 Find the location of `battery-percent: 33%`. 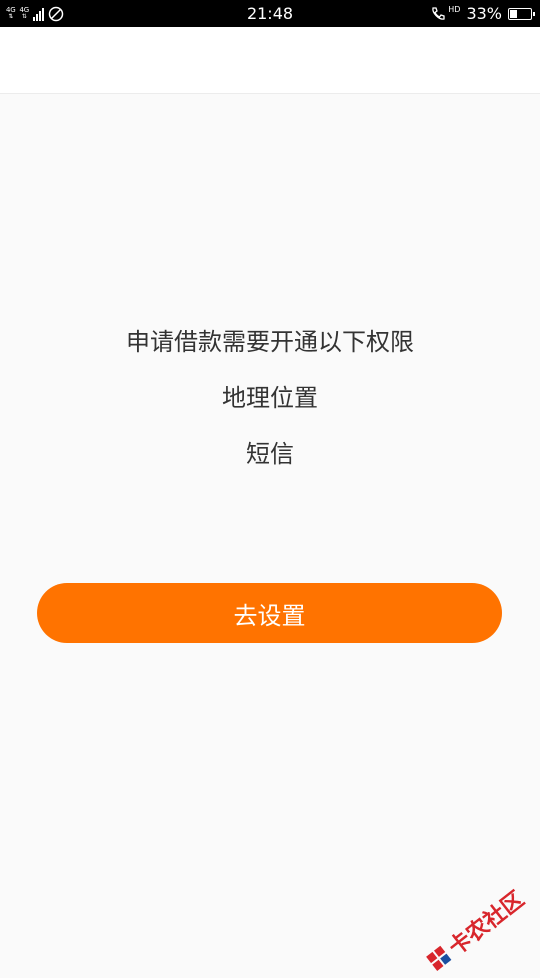

battery-percent: 33% is located at coordinates (484, 13).